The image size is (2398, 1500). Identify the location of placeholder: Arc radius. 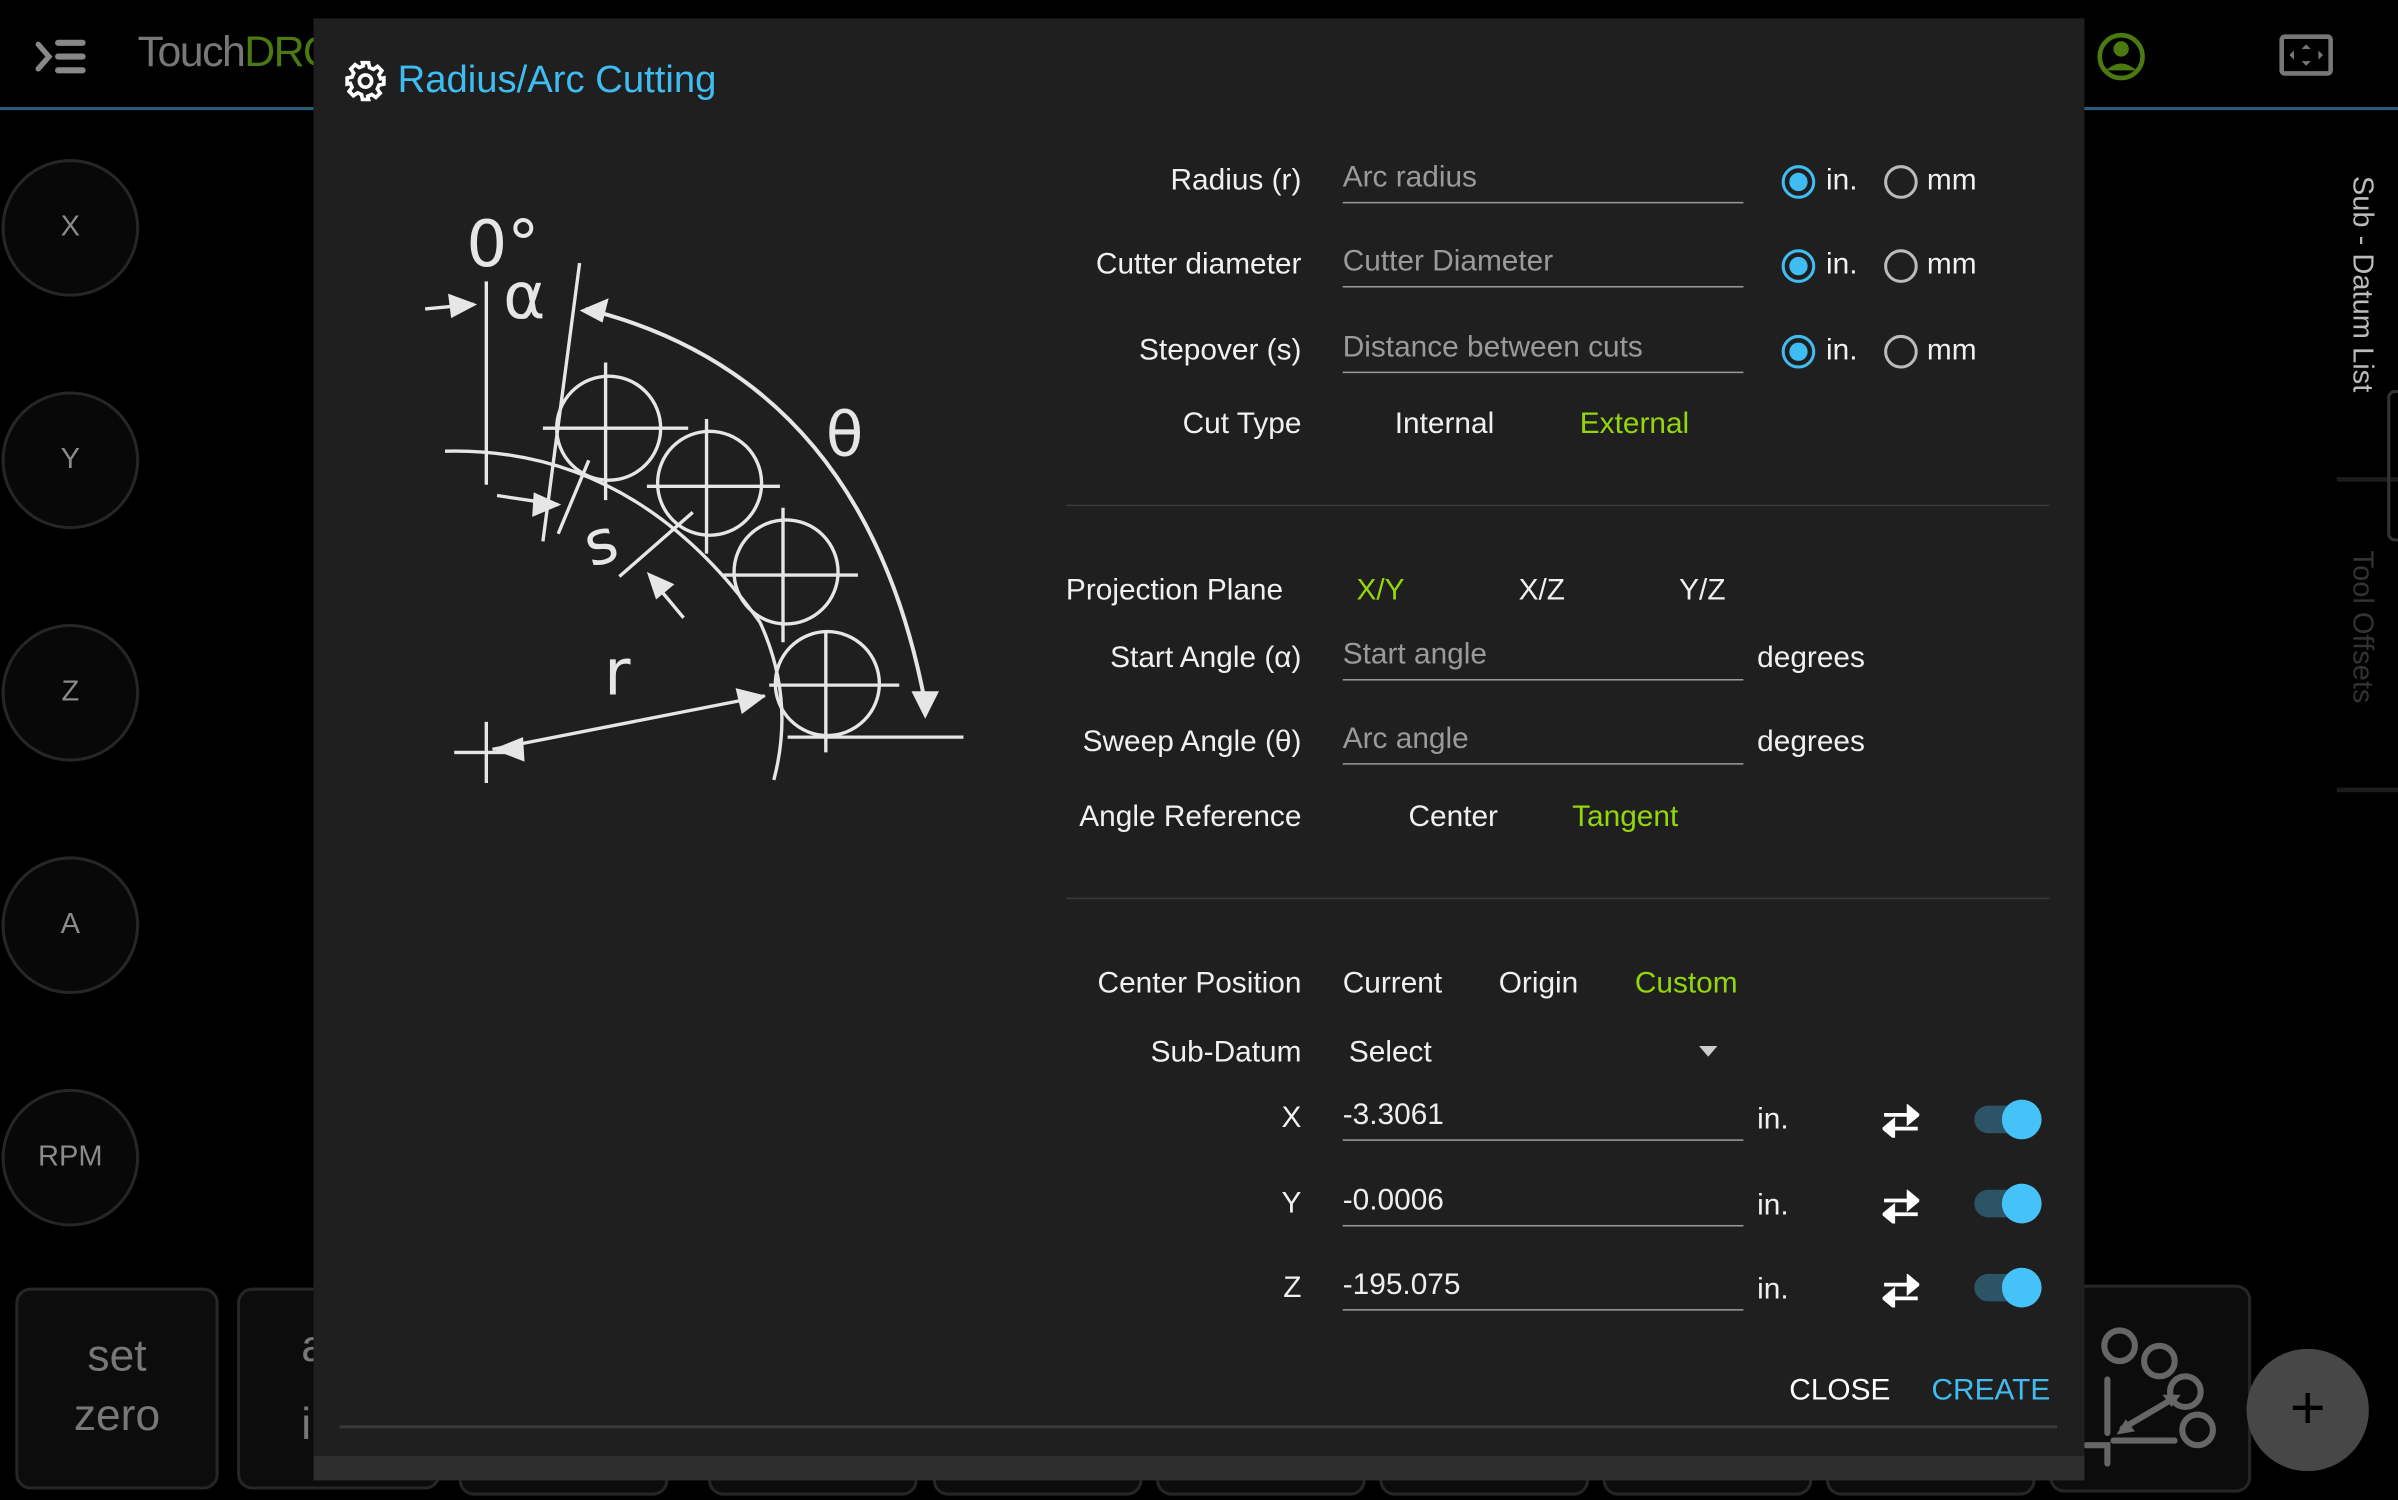
(1409, 177).